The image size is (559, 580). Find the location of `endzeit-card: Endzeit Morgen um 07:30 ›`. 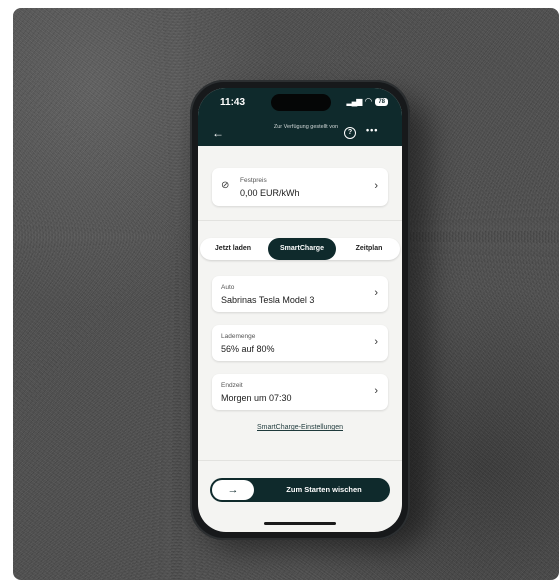

endzeit-card: Endzeit Morgen um 07:30 › is located at coordinates (300, 392).